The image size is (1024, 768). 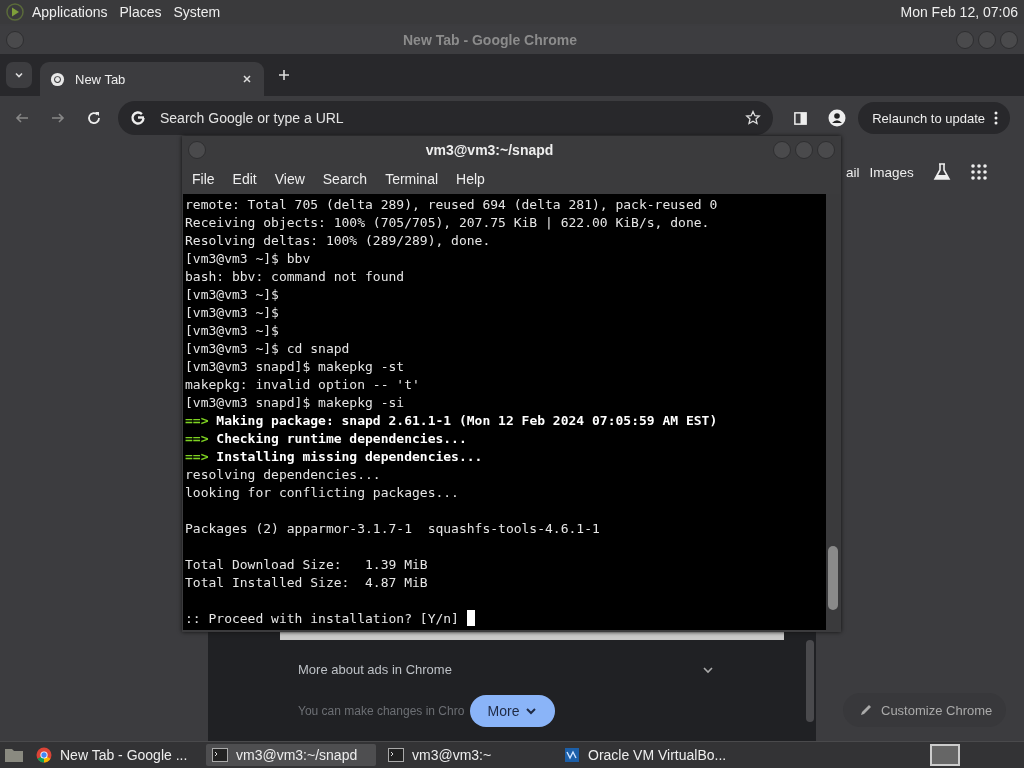 I want to click on clock: Mon Feb 12, 07:06, so click(x=959, y=12).